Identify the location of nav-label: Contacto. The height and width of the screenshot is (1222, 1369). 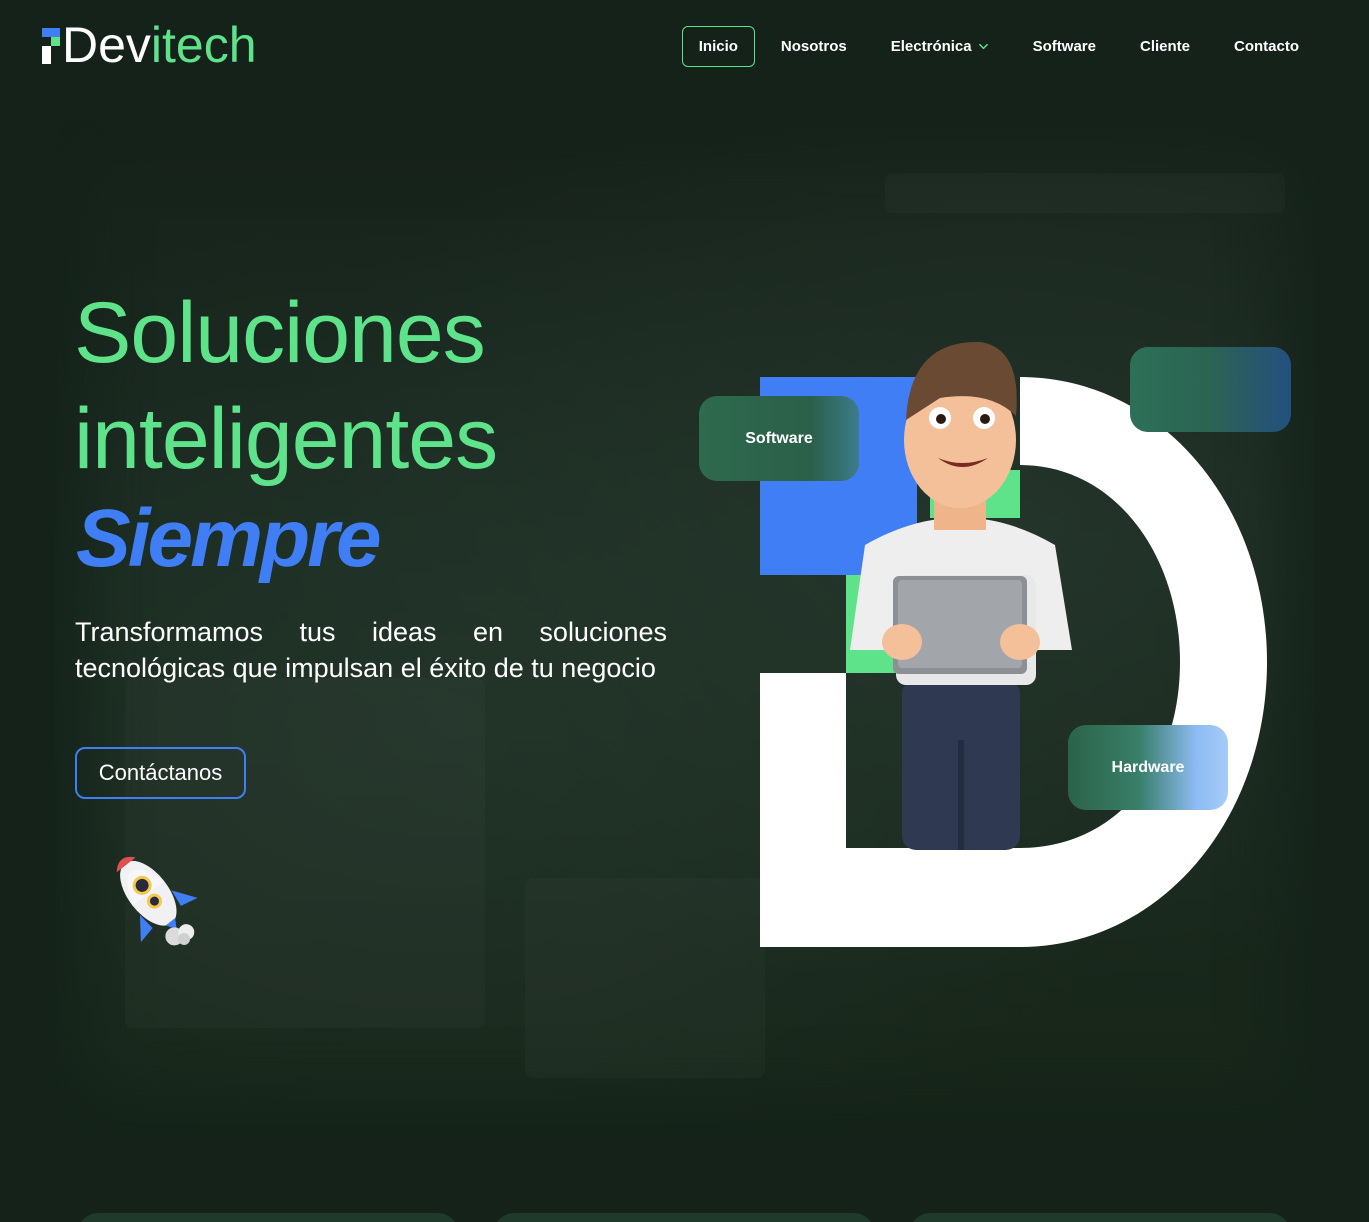
(1266, 46).